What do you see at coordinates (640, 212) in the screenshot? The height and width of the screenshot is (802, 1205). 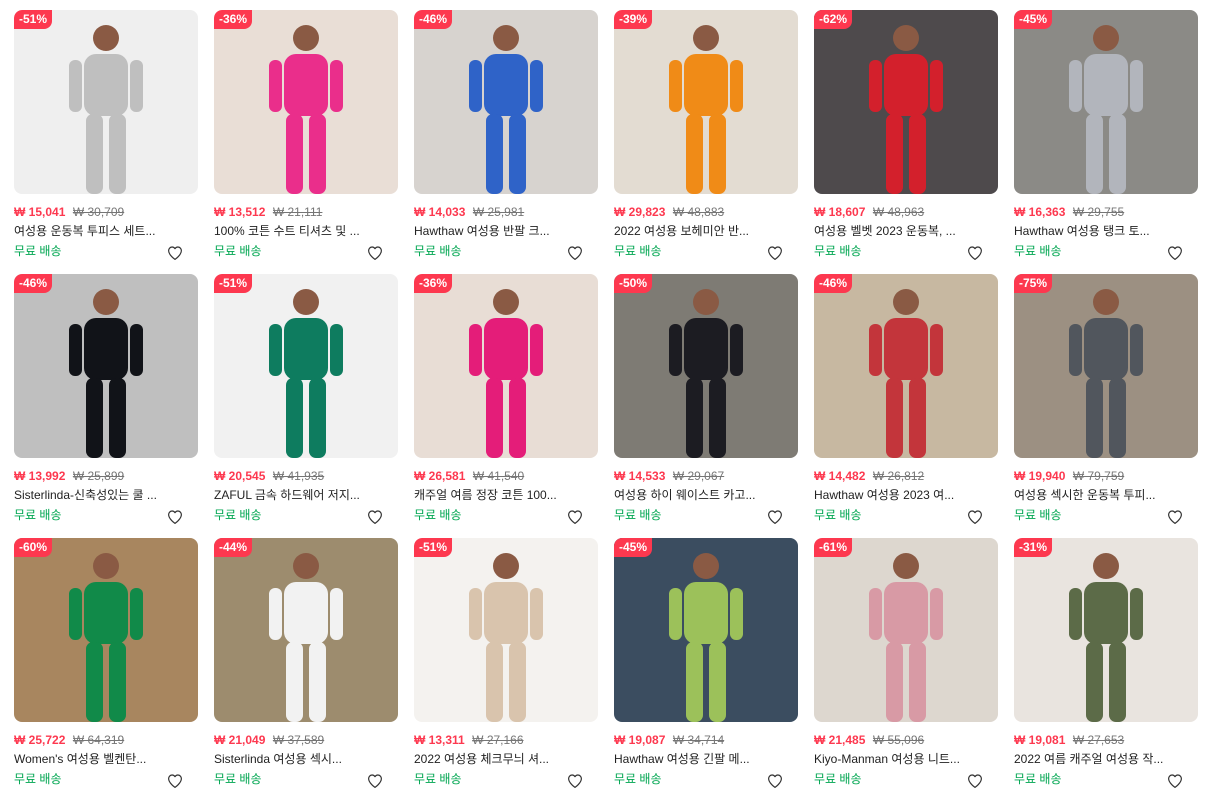 I see `sale-price: ₩ 29,823` at bounding box center [640, 212].